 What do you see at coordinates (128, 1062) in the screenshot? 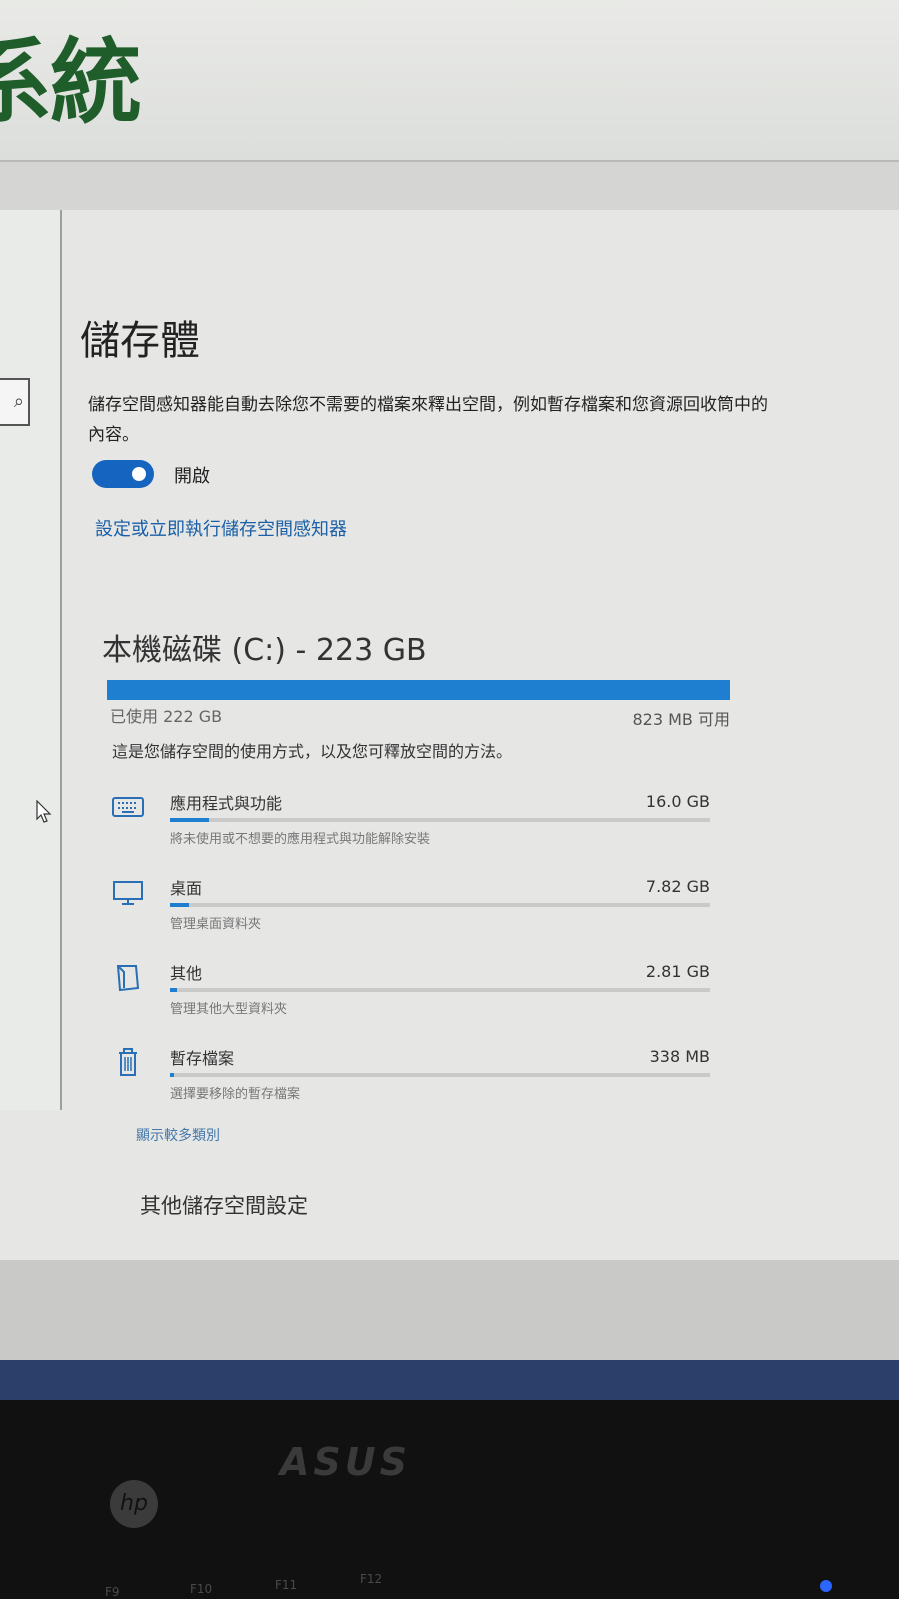
I see `trash-icon` at bounding box center [128, 1062].